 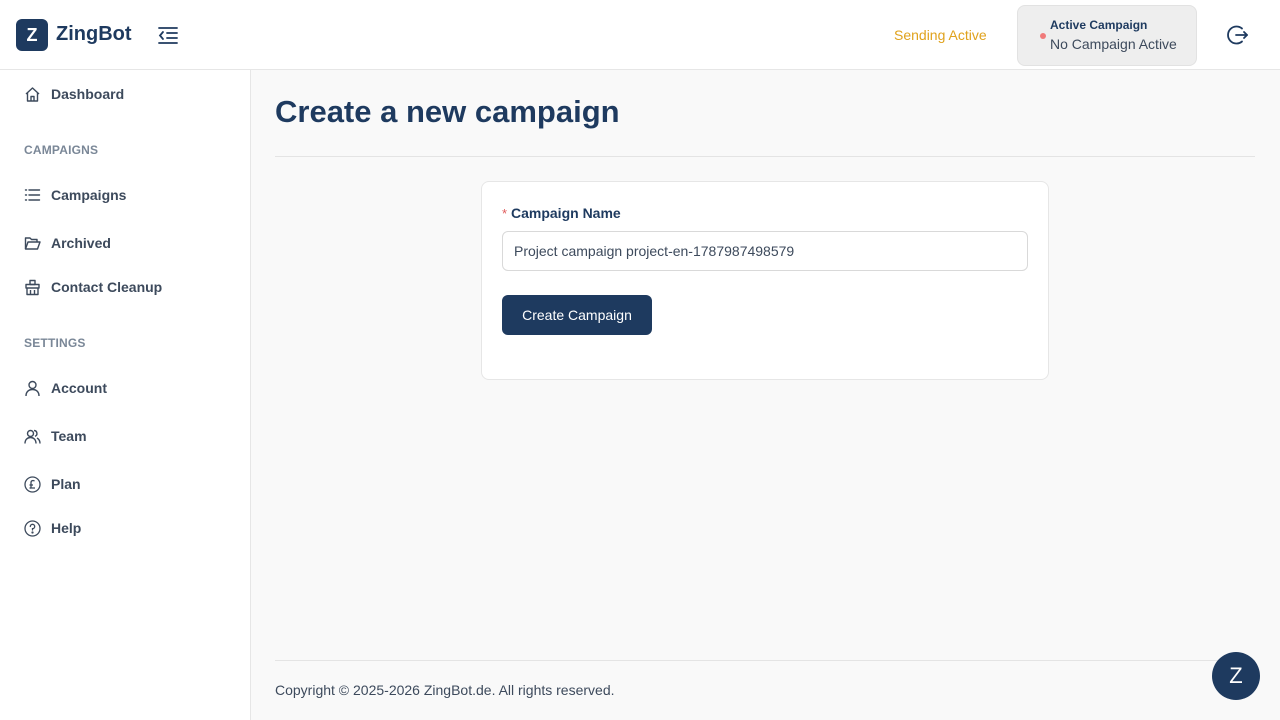 I want to click on title-divider, so click(x=765, y=156).